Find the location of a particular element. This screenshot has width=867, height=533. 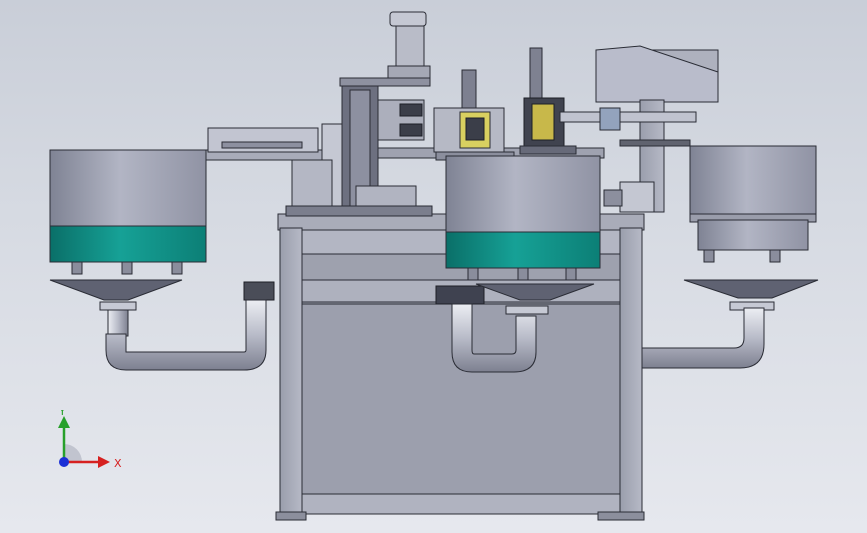

center-bracket is located at coordinates (460, 295).